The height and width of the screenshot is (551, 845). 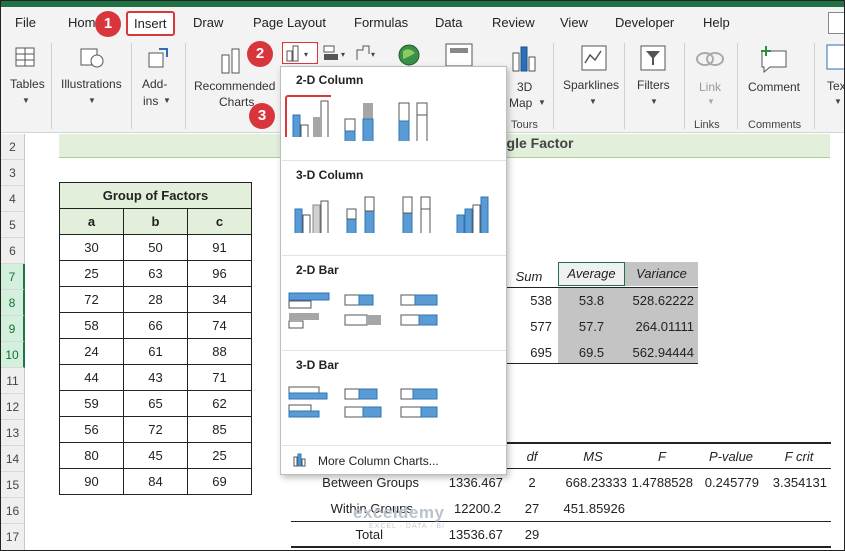 What do you see at coordinates (364, 308) in the screenshot?
I see `stacked-bar-icon` at bounding box center [364, 308].